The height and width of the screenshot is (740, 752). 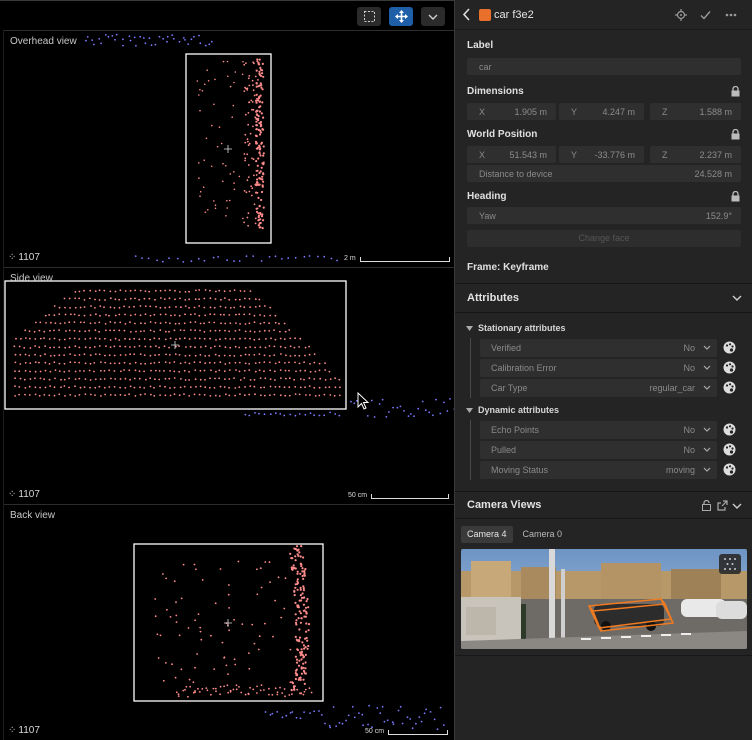 I want to click on select-box-tool-button, so click(x=369, y=16).